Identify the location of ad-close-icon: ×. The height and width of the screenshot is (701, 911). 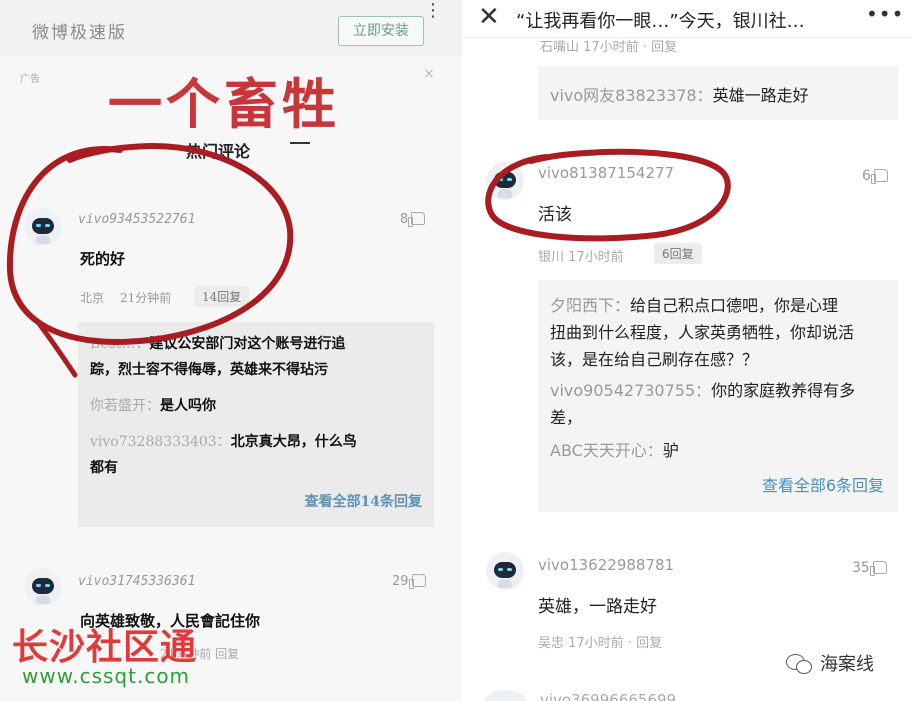
(429, 74).